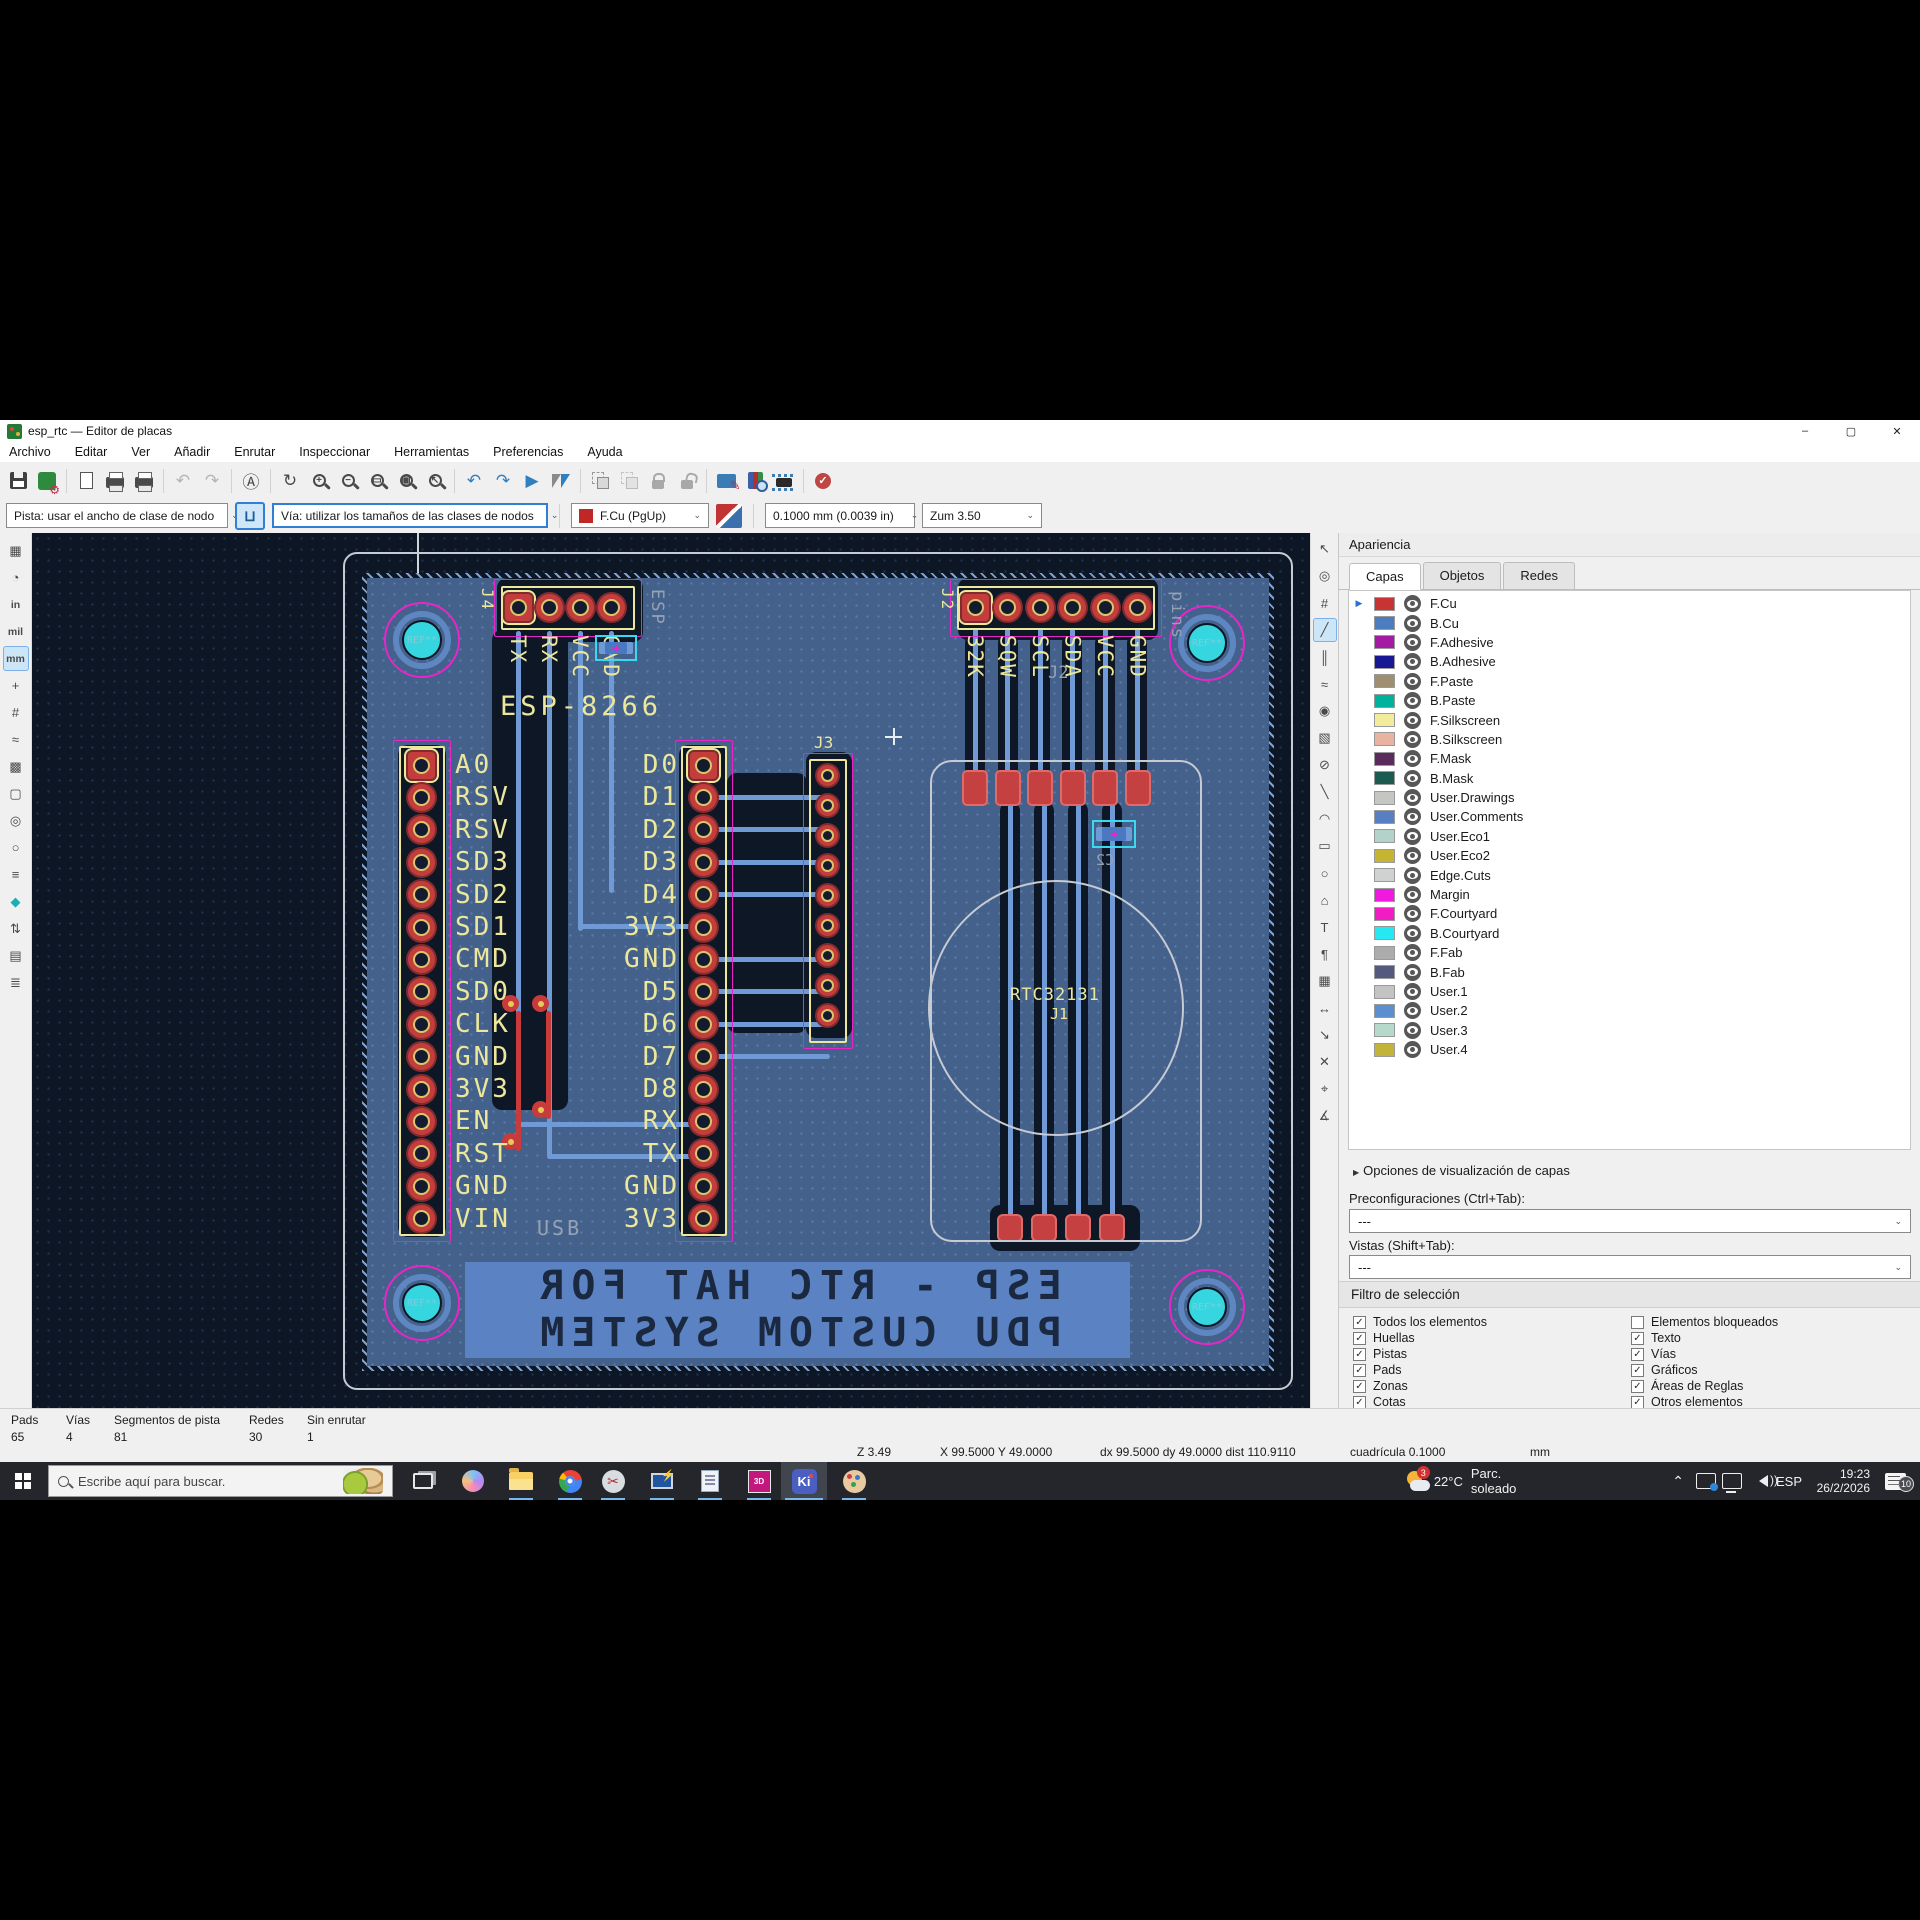 The width and height of the screenshot is (1920, 1920). I want to click on layer-row-f.fab: F.Fab, so click(1629, 952).